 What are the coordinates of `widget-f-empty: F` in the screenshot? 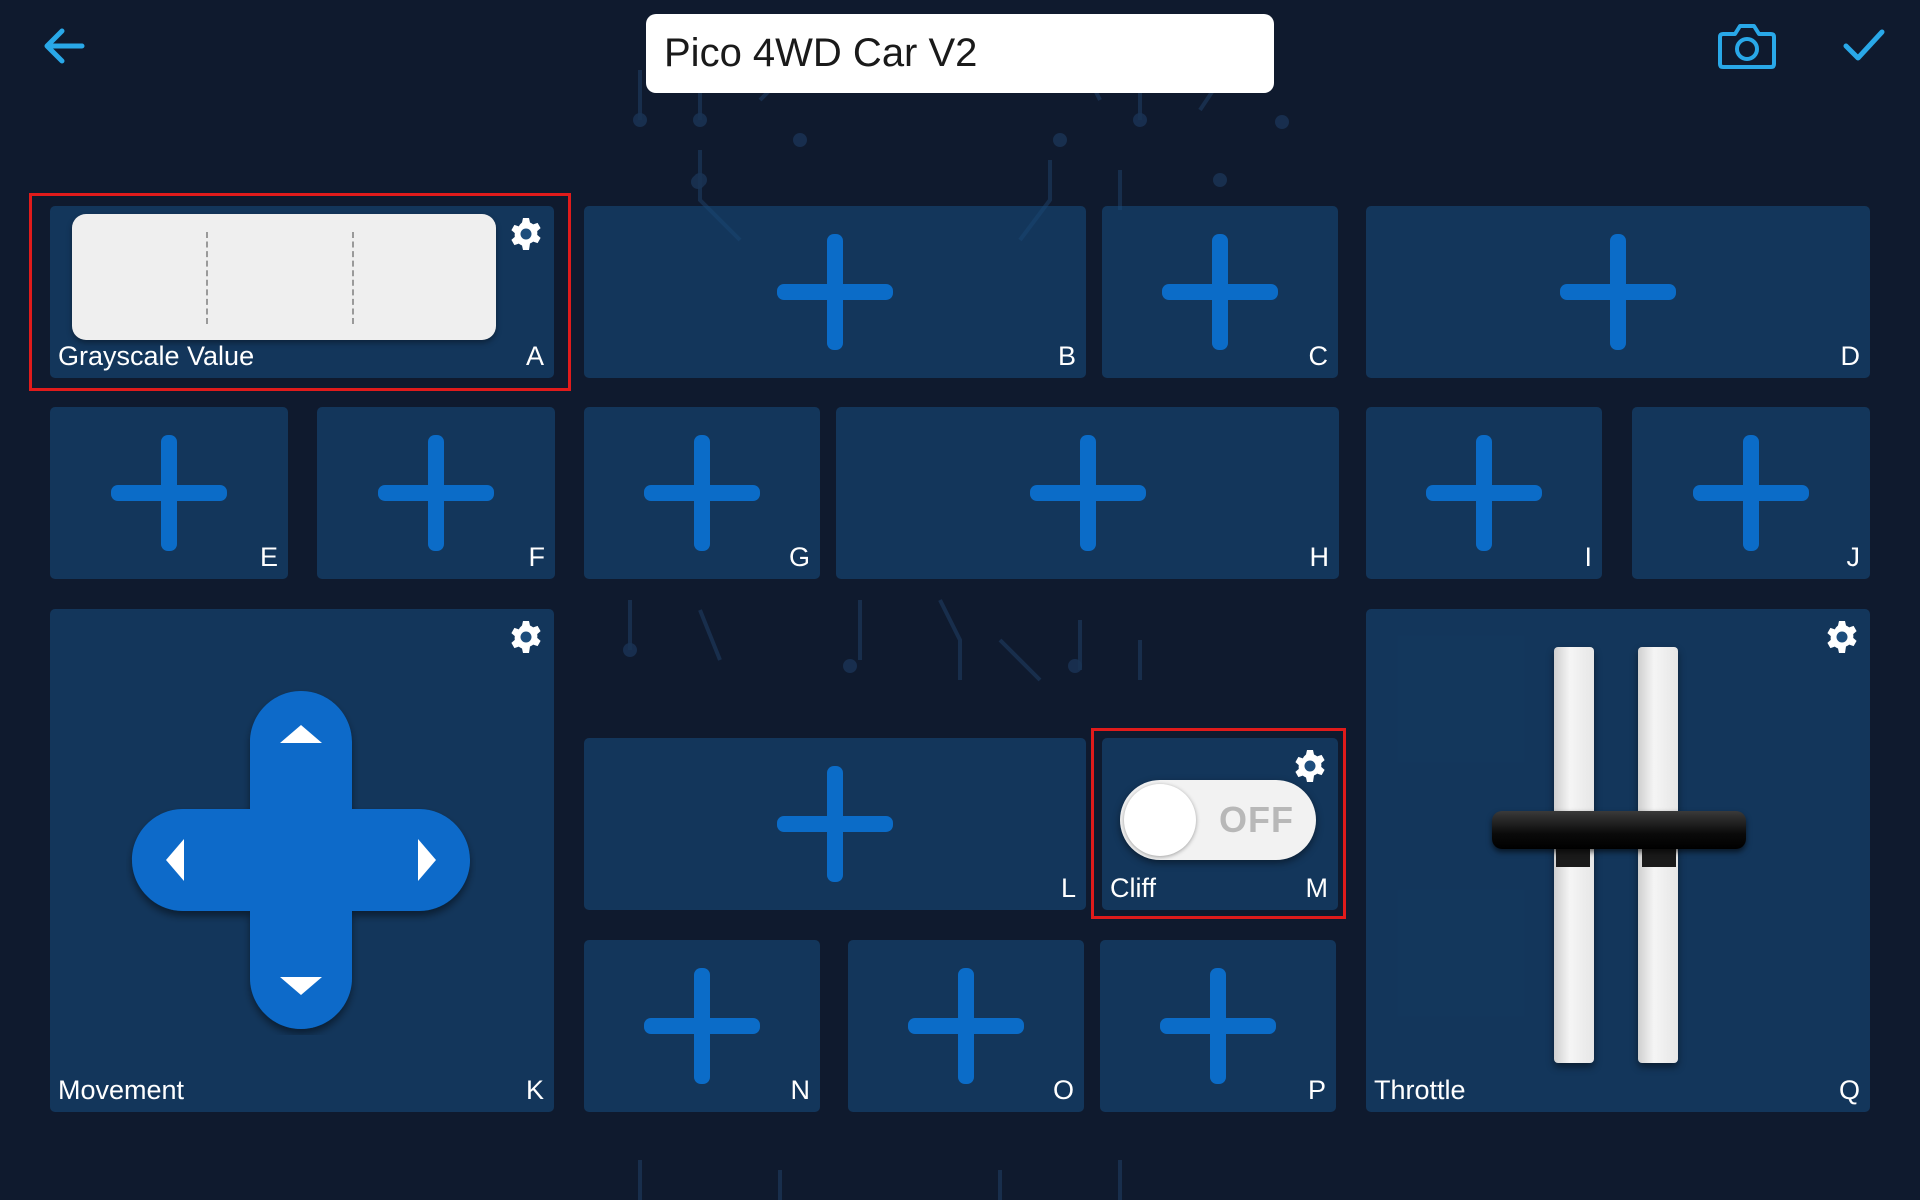 It's located at (436, 493).